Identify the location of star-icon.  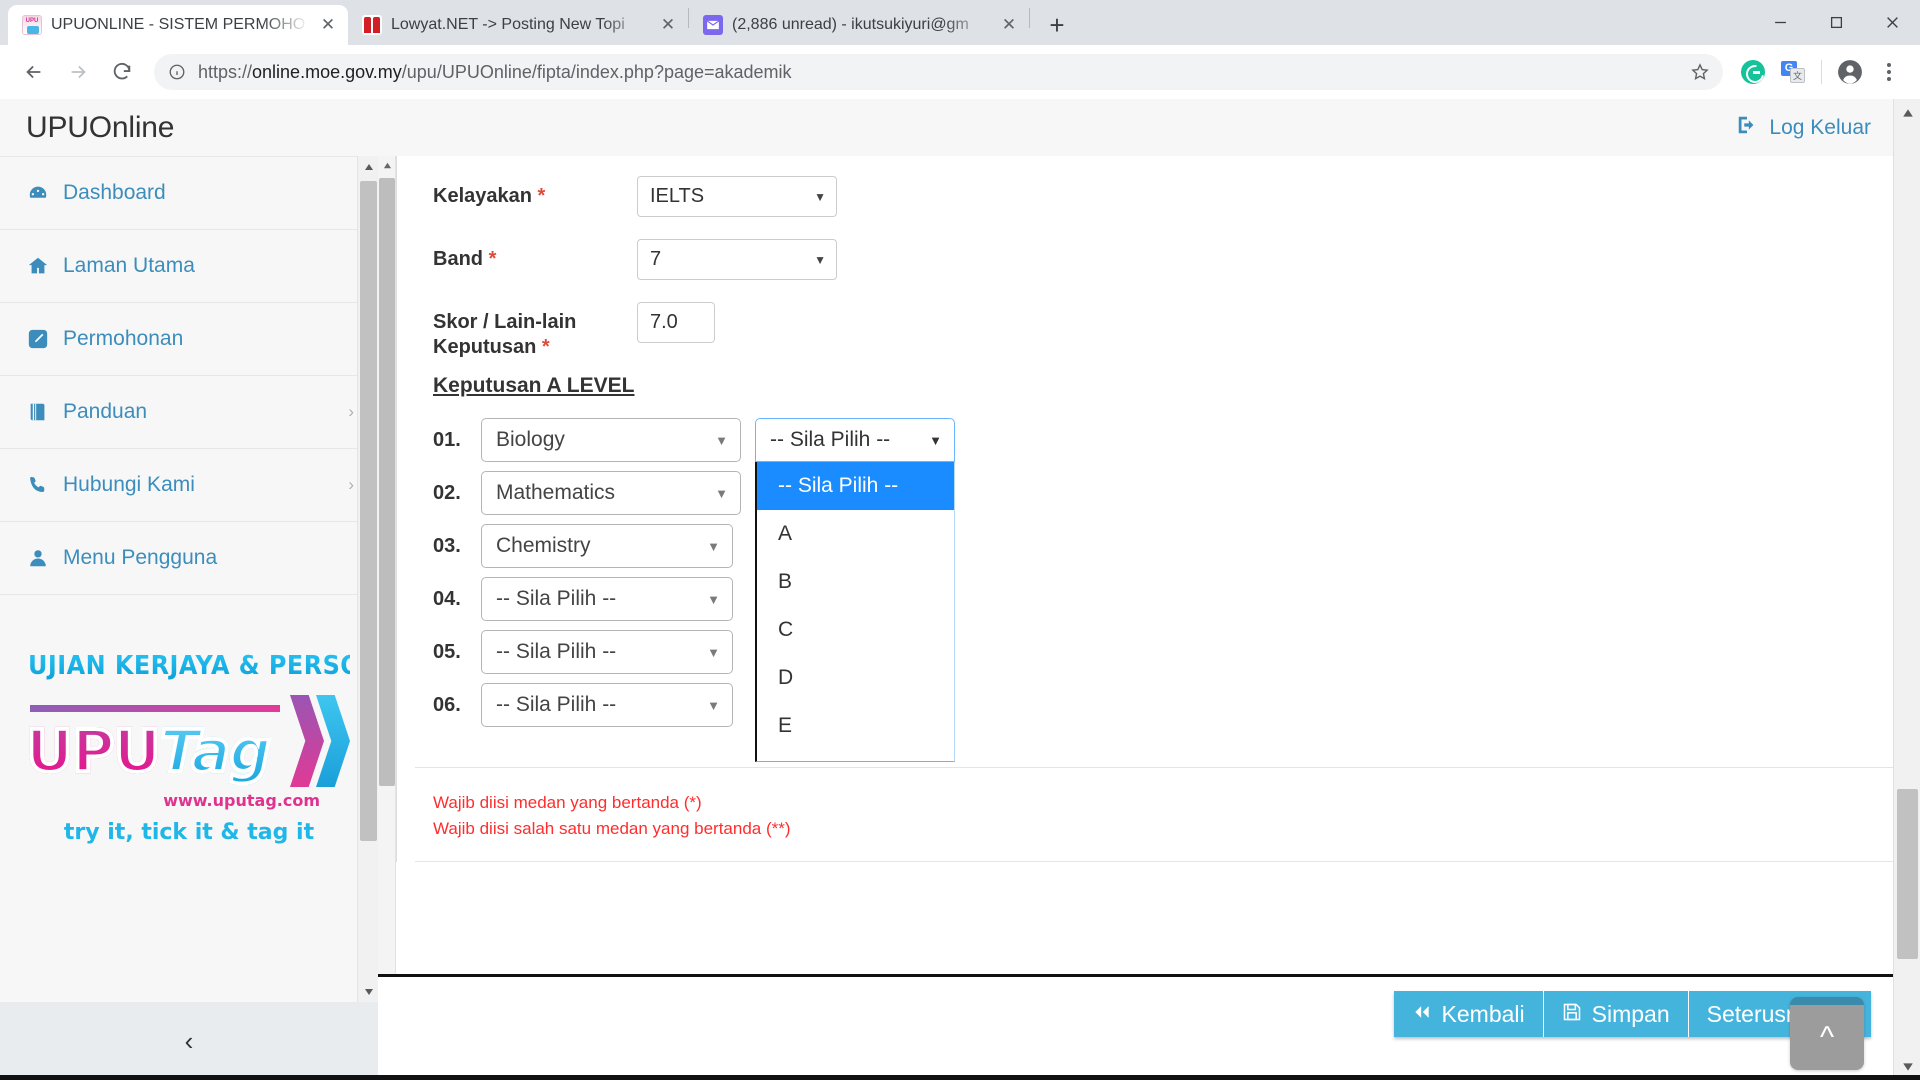
(1700, 72).